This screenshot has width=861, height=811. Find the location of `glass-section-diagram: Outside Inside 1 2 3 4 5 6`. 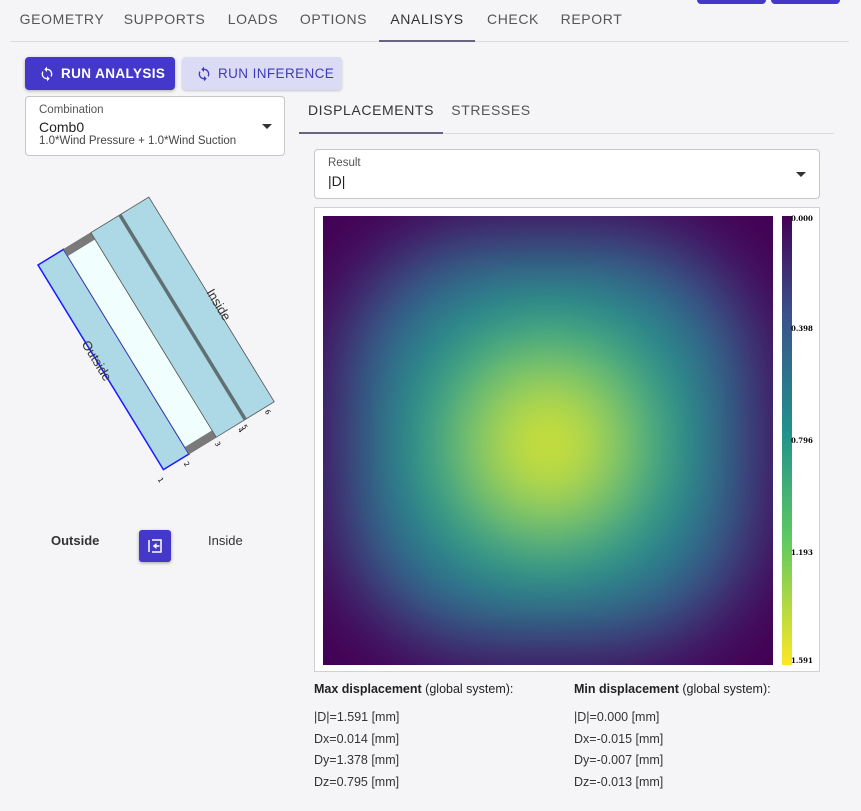

glass-section-diagram: Outside Inside 1 2 3 4 5 6 is located at coordinates (155, 340).